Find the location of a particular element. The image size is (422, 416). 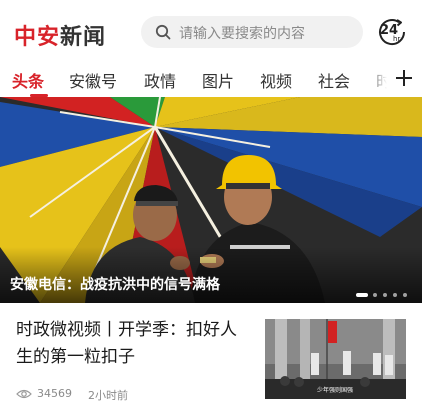

publish-time: 2小时前 is located at coordinates (108, 395).